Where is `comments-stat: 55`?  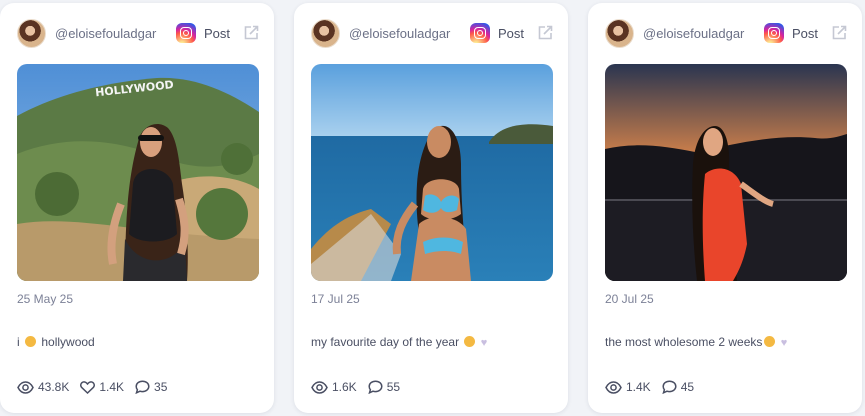 comments-stat: 55 is located at coordinates (384, 387).